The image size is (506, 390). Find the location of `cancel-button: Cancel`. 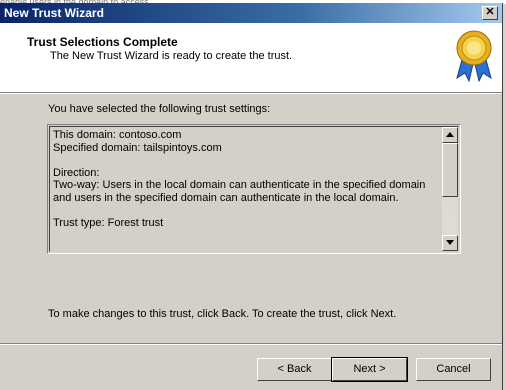

cancel-button: Cancel is located at coordinates (453, 369).